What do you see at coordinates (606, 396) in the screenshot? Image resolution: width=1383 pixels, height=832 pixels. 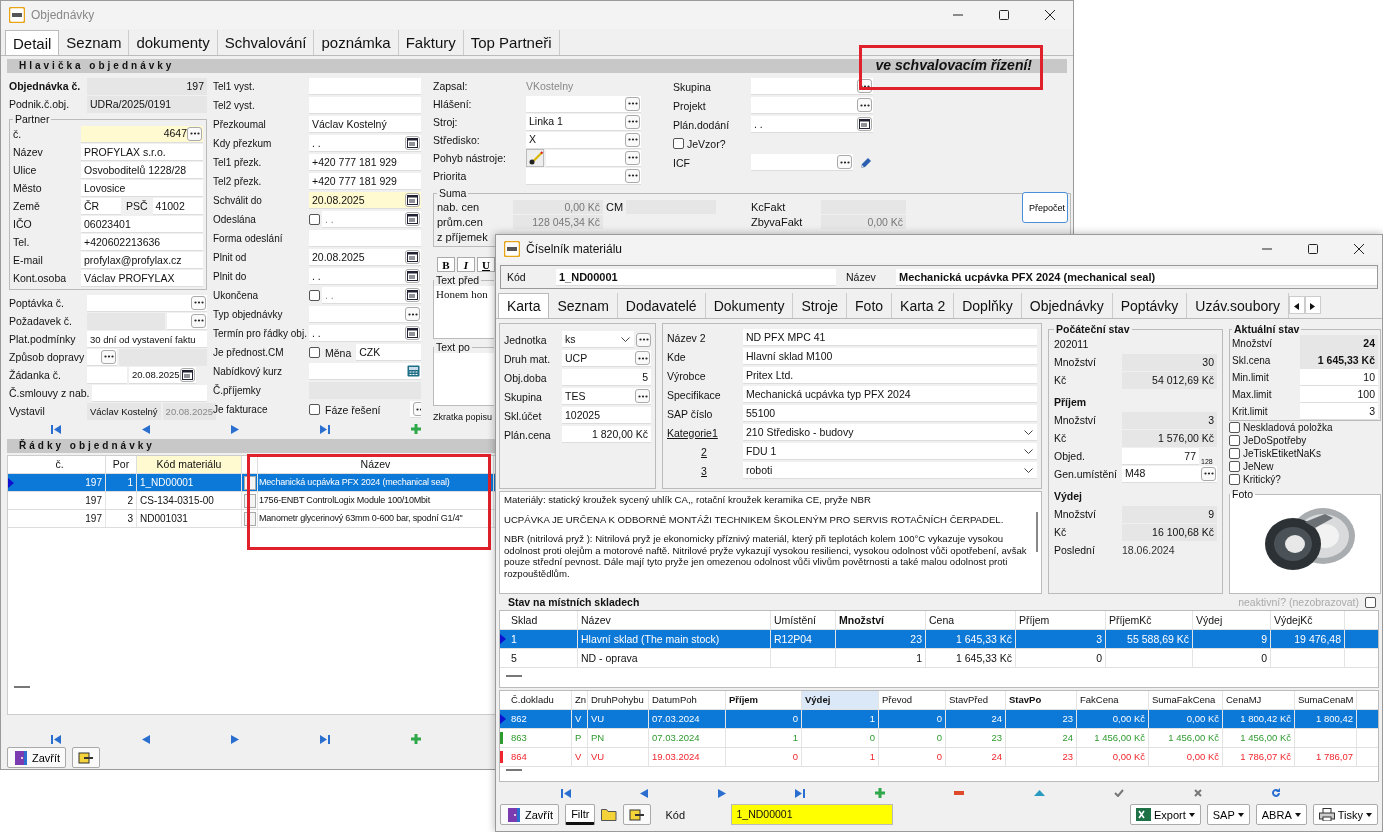 I see `lookup-field: TES` at bounding box center [606, 396].